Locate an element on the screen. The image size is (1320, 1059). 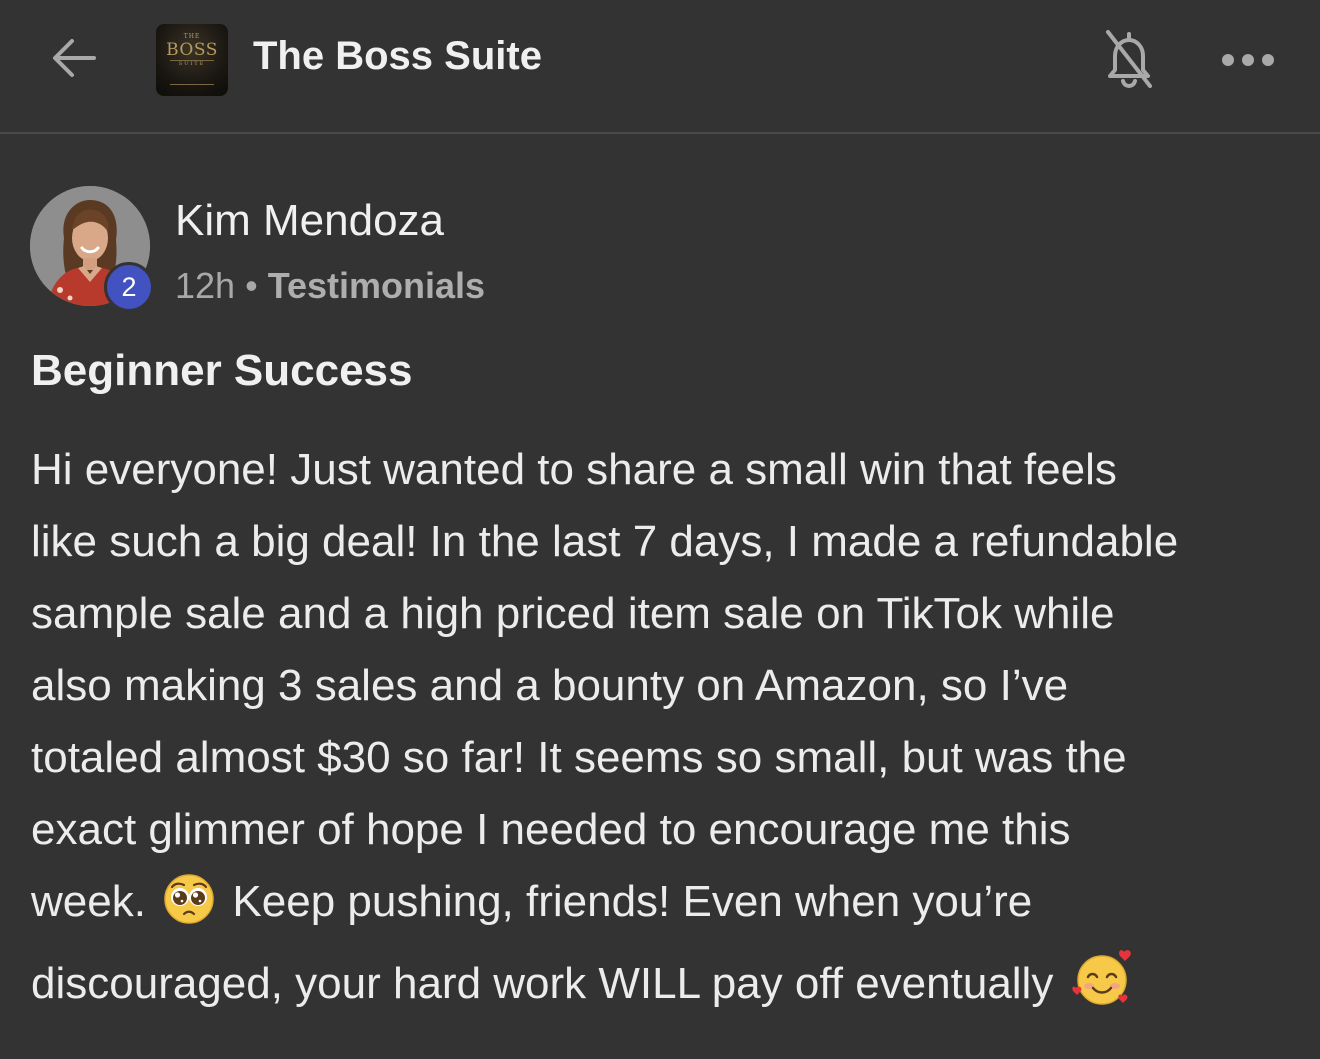
notification-toggle-button is located at coordinates (1129, 59).